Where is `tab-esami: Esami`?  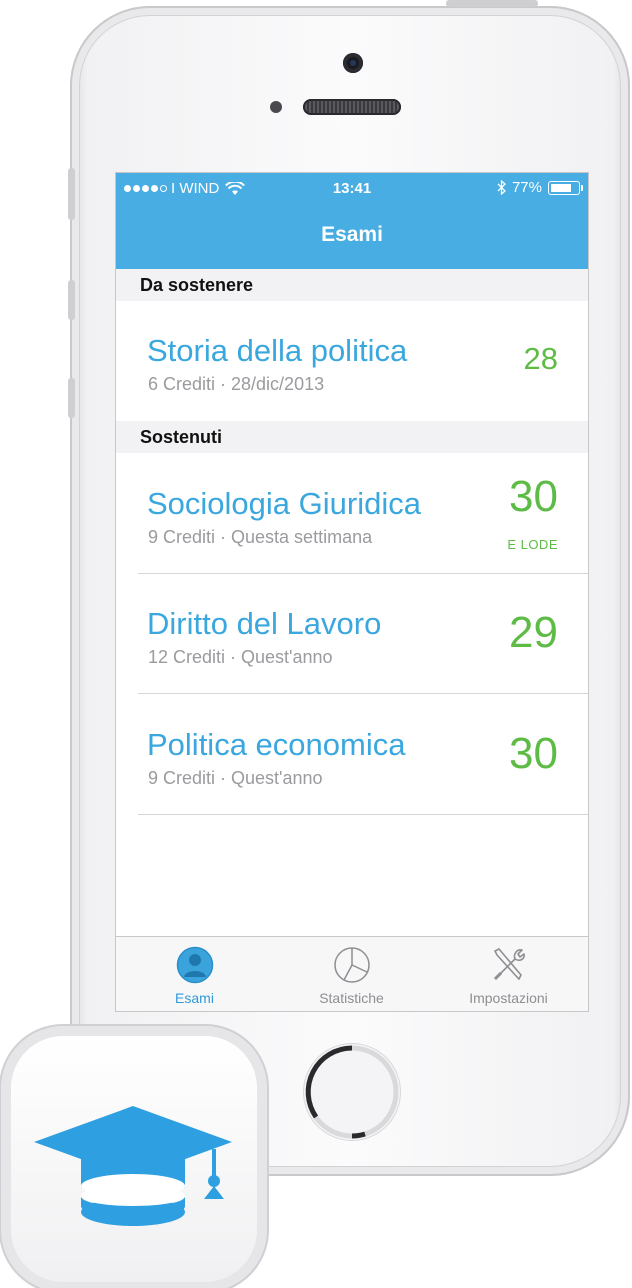
tab-esami: Esami is located at coordinates (194, 974).